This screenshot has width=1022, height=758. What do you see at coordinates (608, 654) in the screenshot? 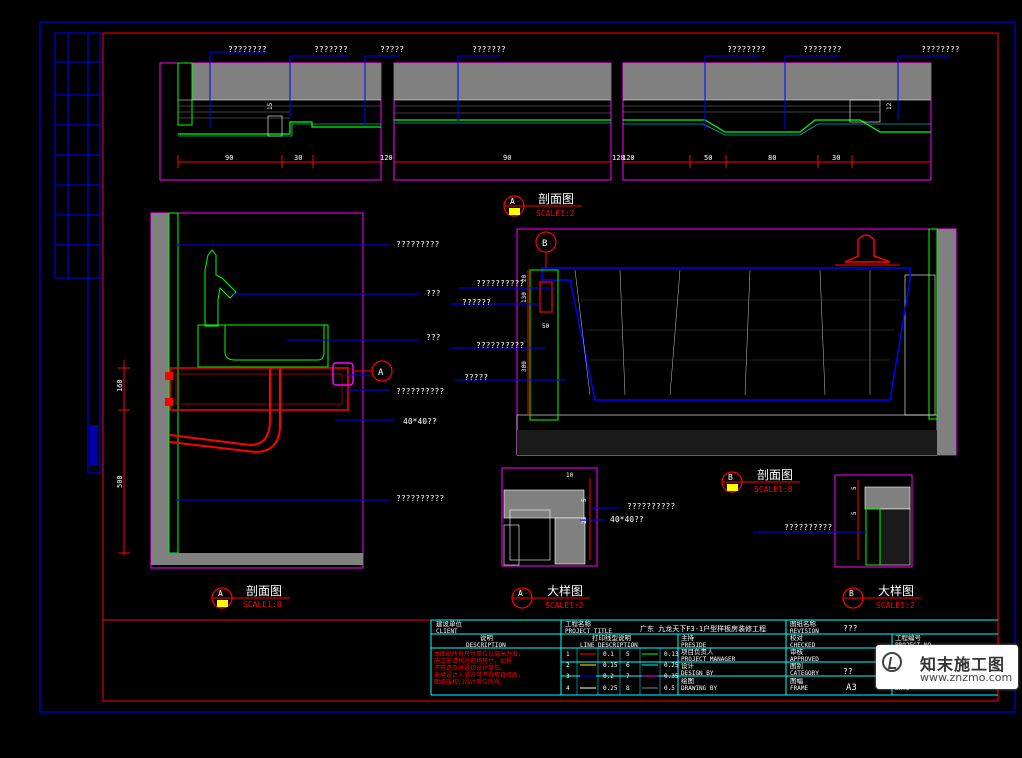
I see `drawing-text: 0.1` at bounding box center [608, 654].